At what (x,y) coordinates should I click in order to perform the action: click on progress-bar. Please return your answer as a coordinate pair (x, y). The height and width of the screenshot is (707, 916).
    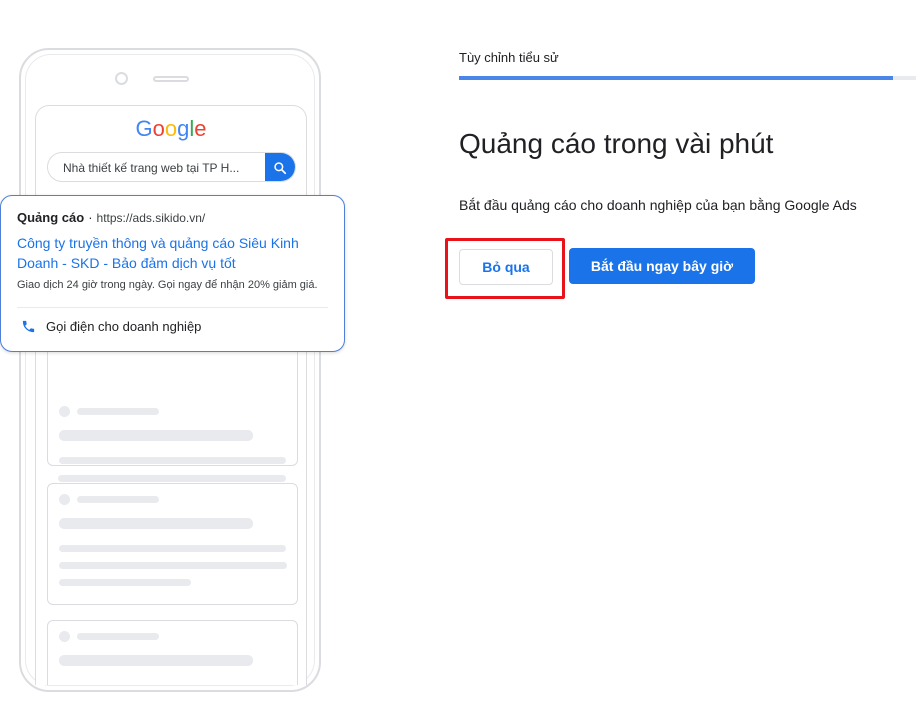
    Looking at the image, I should click on (687, 78).